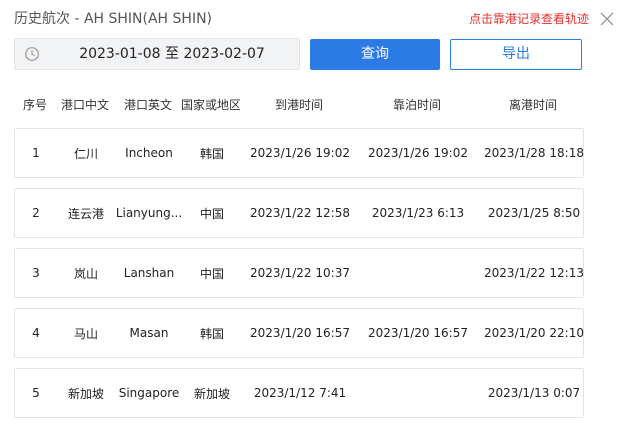 This screenshot has width=629, height=424. I want to click on column-header-arrival: 到港时间, so click(298, 104).